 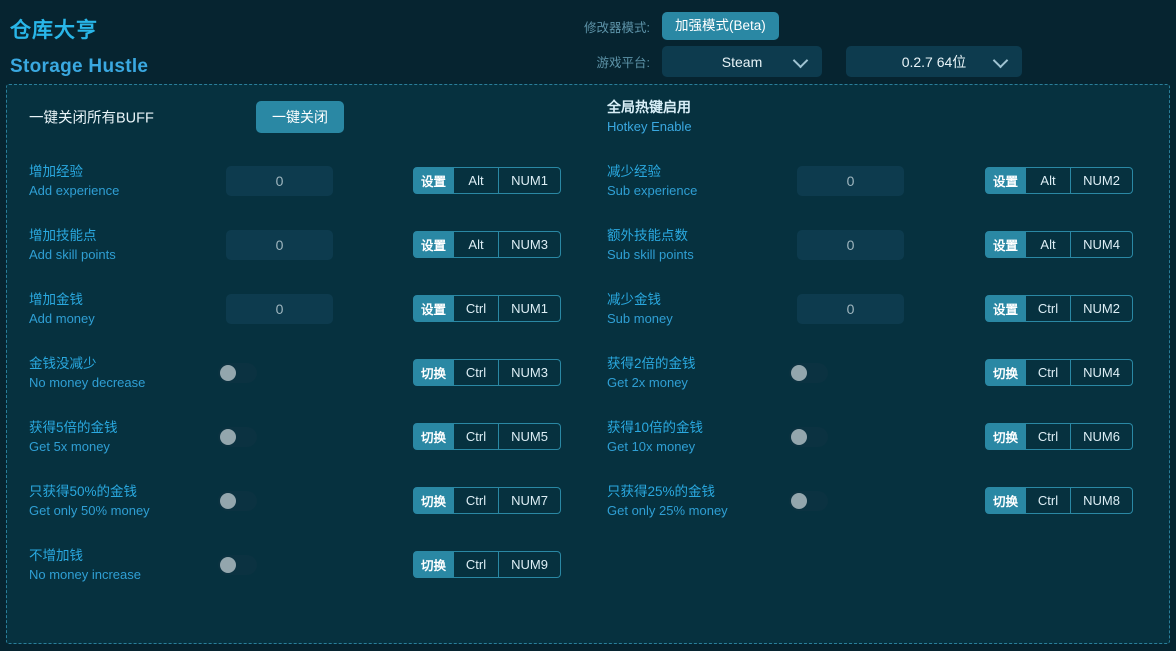 What do you see at coordinates (63, 235) in the screenshot?
I see `option-label-cn: 增加技能点` at bounding box center [63, 235].